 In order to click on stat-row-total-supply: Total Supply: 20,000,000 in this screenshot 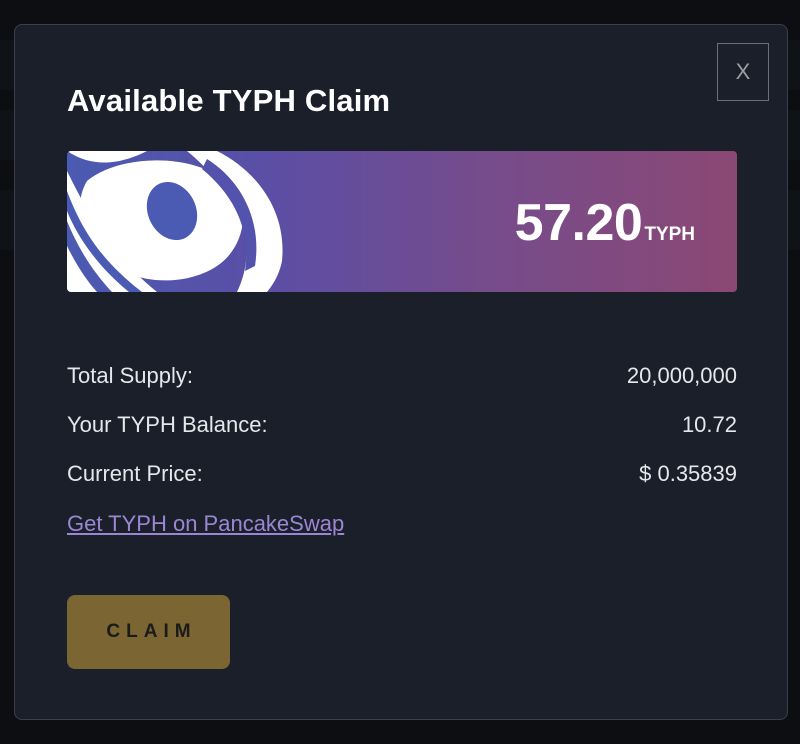, I will do `click(402, 375)`.